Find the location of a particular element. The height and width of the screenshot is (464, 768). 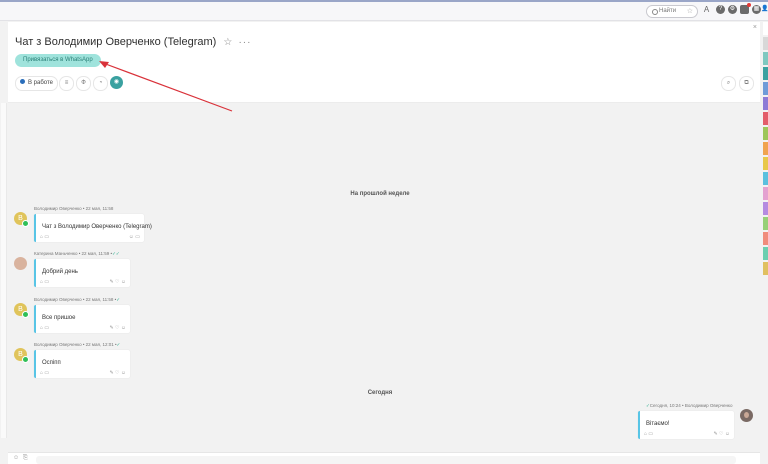

annotation-arrow is located at coordinates (166, 86).